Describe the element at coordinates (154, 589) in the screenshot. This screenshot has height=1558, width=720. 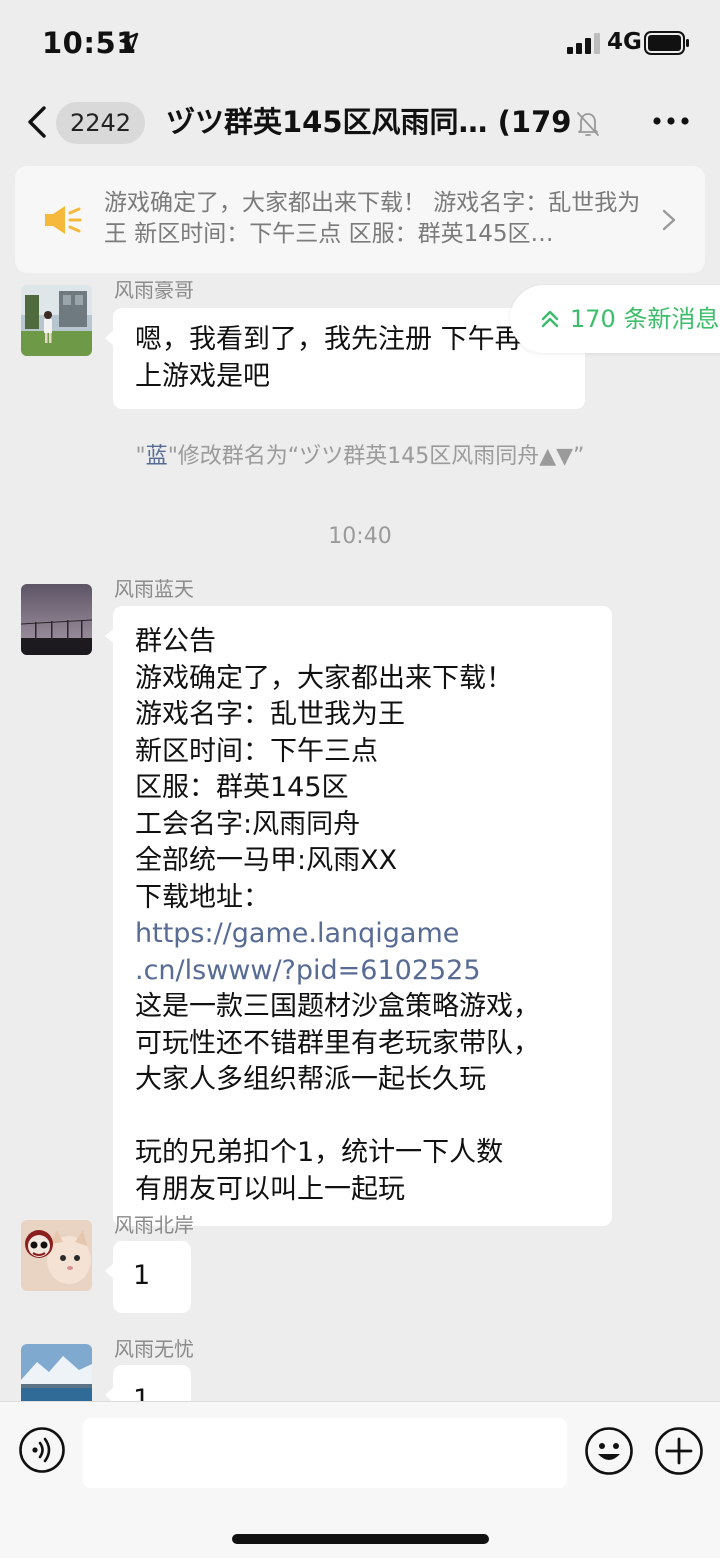
I see `sender-name: 风雨蓝天` at that location.